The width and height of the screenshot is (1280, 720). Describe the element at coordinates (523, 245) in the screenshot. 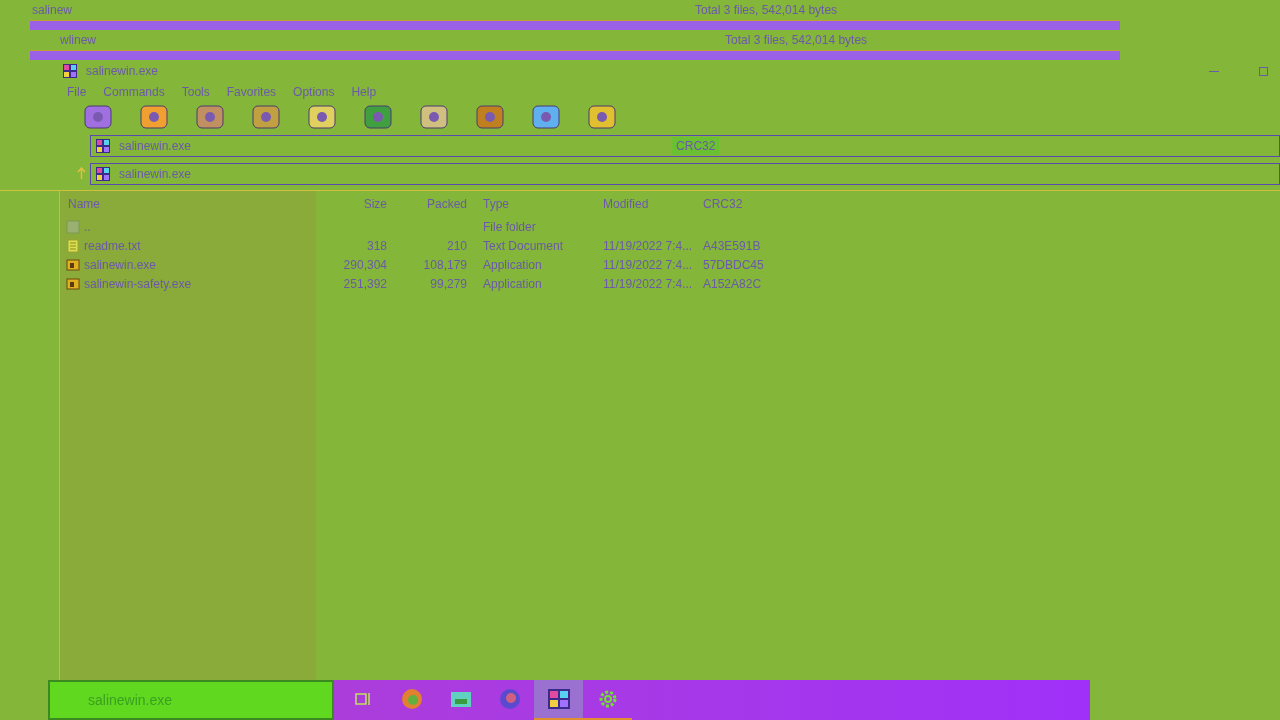

I see `table-cell: Text Document` at that location.